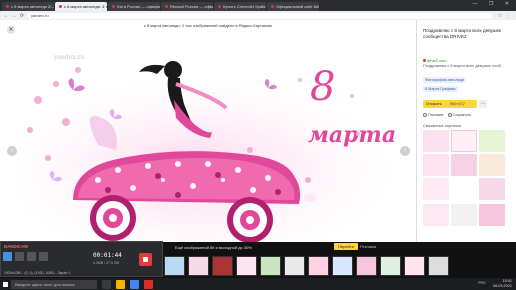 The image size is (516, 290). I want to click on strip-go-button: Перейти, so click(346, 246).